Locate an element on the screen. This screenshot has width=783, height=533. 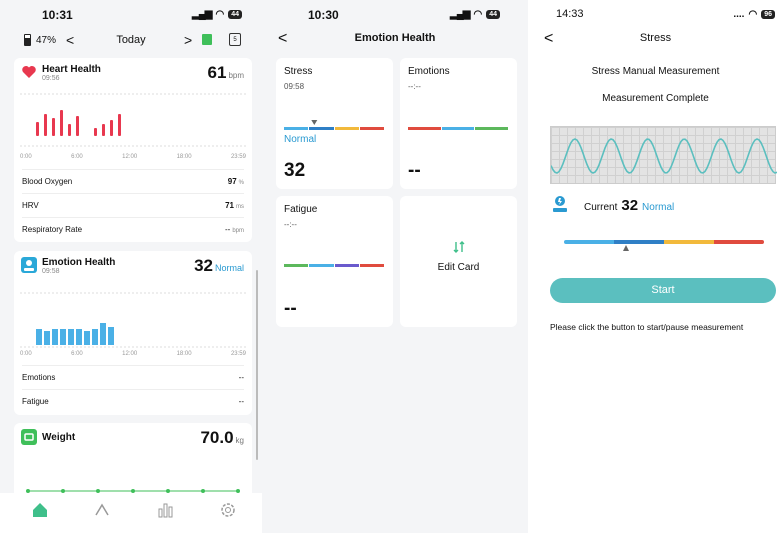
row-unit: bpm is located at coordinates (238, 231).